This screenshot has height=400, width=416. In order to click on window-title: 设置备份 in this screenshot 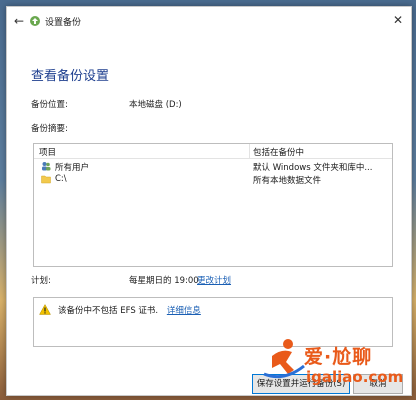, I will do `click(63, 23)`.